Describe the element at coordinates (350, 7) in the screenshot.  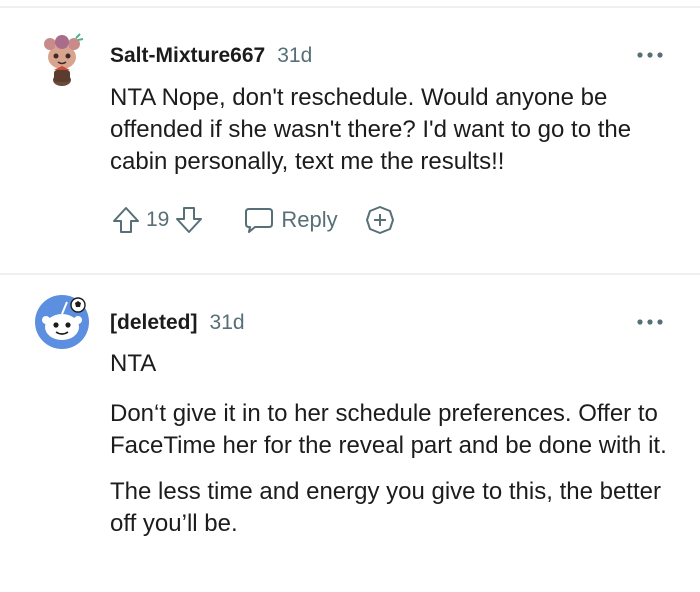
I see `top-divider` at that location.